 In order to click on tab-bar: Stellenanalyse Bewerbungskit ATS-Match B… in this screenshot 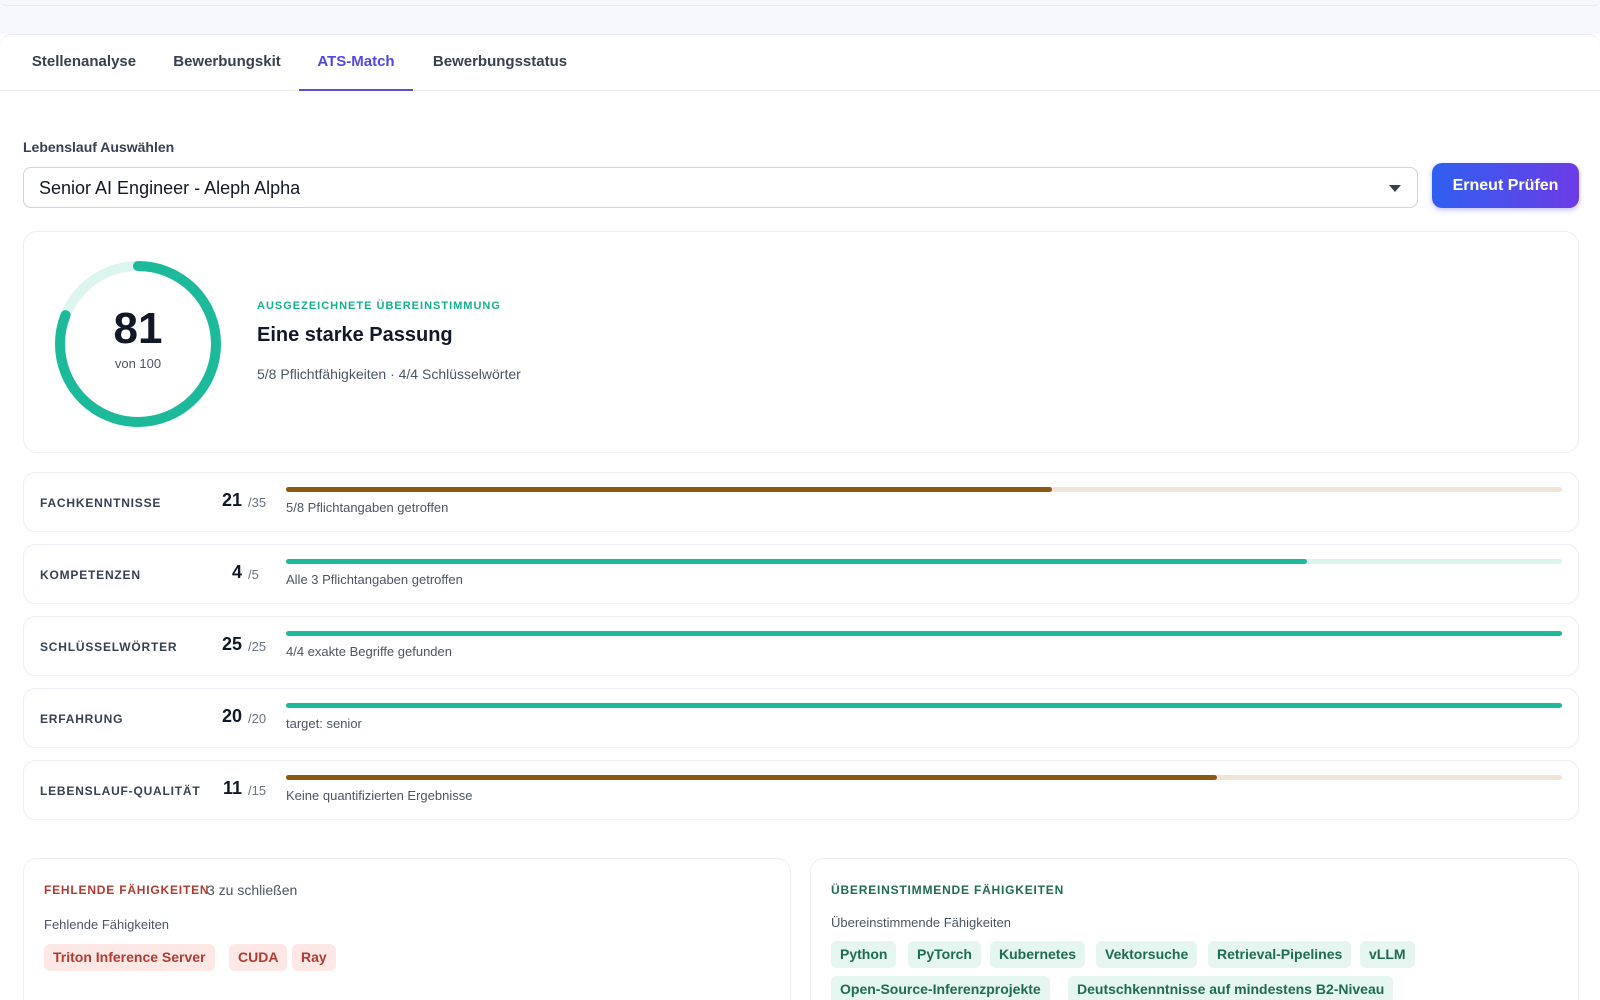, I will do `click(800, 63)`.